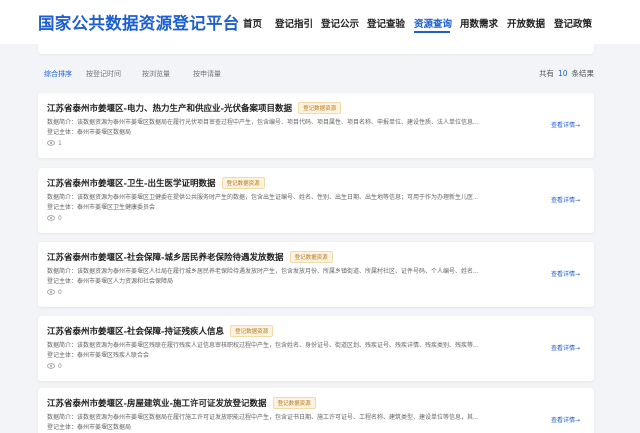 The width and height of the screenshot is (640, 433). Describe the element at coordinates (546, 73) in the screenshot. I see `result-count-prefix: 共有` at that location.